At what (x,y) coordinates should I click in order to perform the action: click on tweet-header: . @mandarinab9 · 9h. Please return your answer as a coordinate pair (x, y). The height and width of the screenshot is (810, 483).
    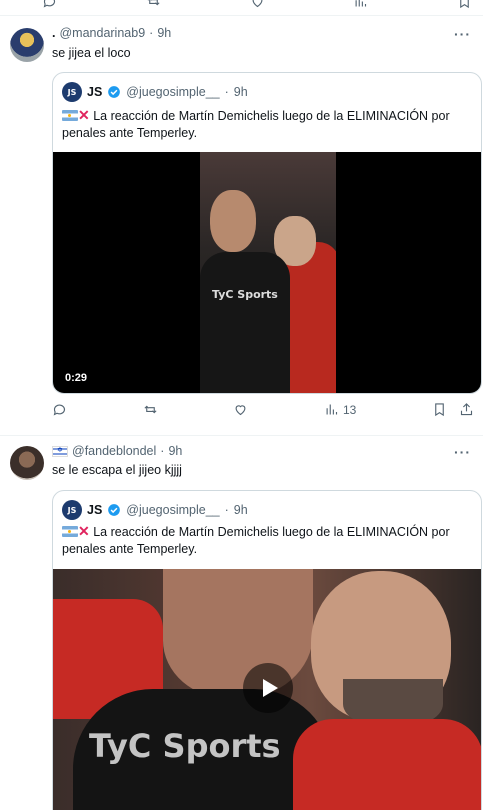
    Looking at the image, I should click on (111, 33).